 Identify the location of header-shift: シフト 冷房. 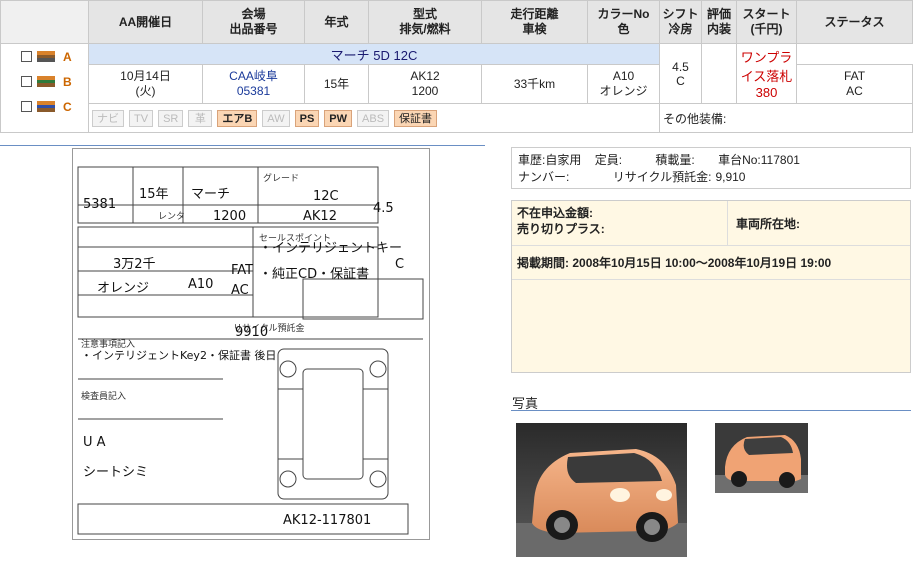
(680, 22).